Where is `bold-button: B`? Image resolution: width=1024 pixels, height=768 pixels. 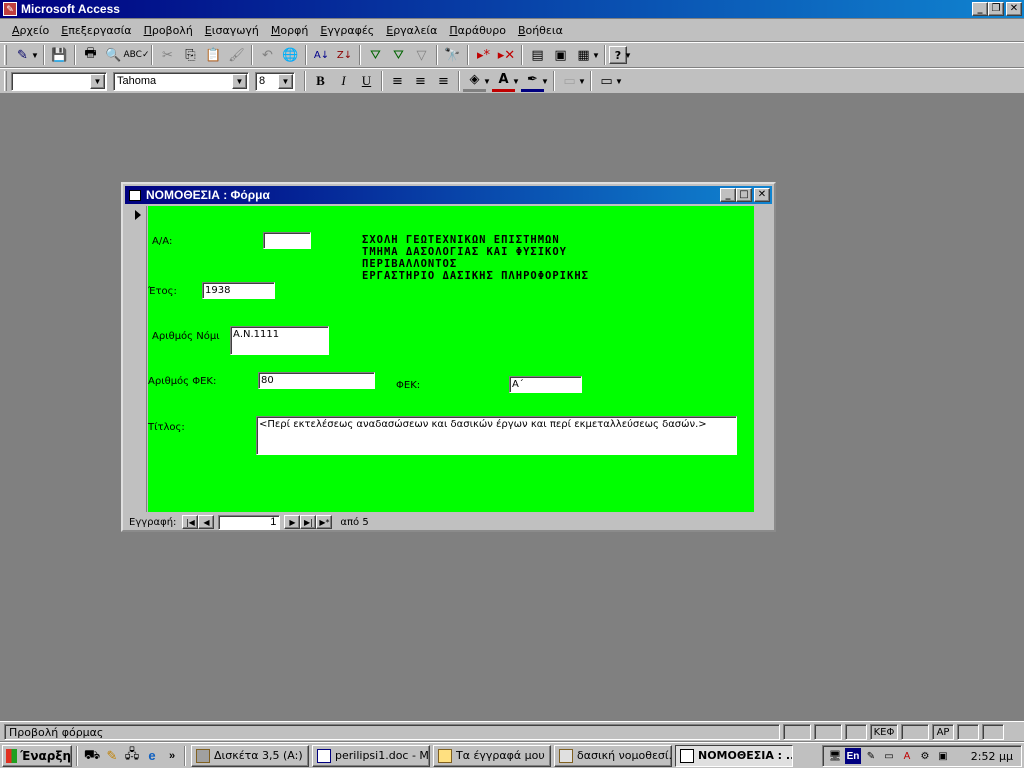 bold-button: B is located at coordinates (320, 81).